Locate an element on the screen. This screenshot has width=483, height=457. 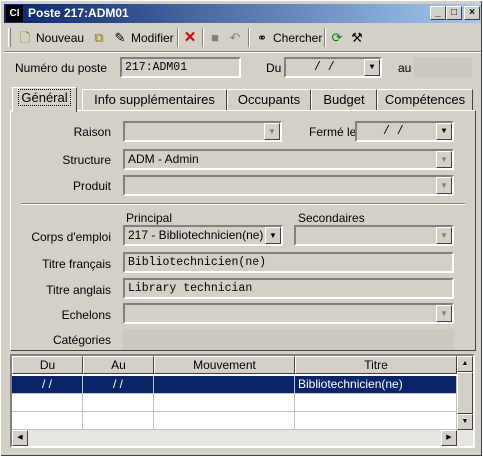
titre-anglais-label: Titre anglais is located at coordinates (78, 290).